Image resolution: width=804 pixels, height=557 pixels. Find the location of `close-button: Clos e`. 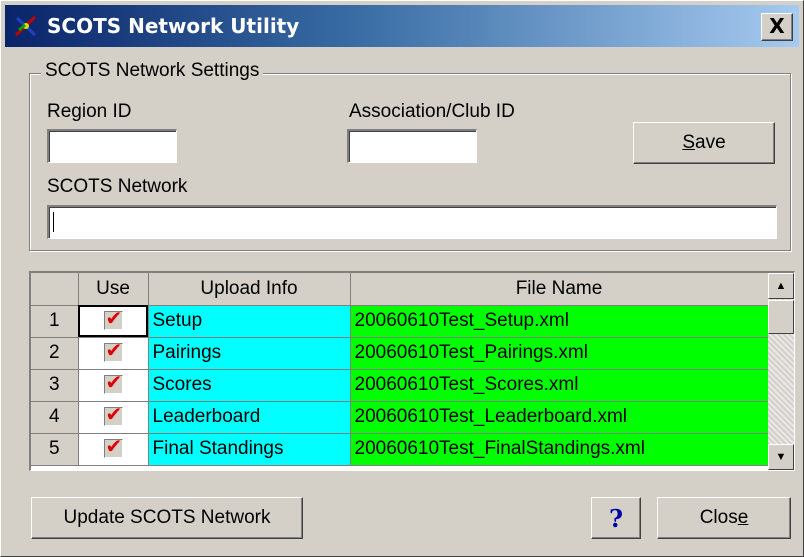

close-button: Clos e is located at coordinates (724, 518).